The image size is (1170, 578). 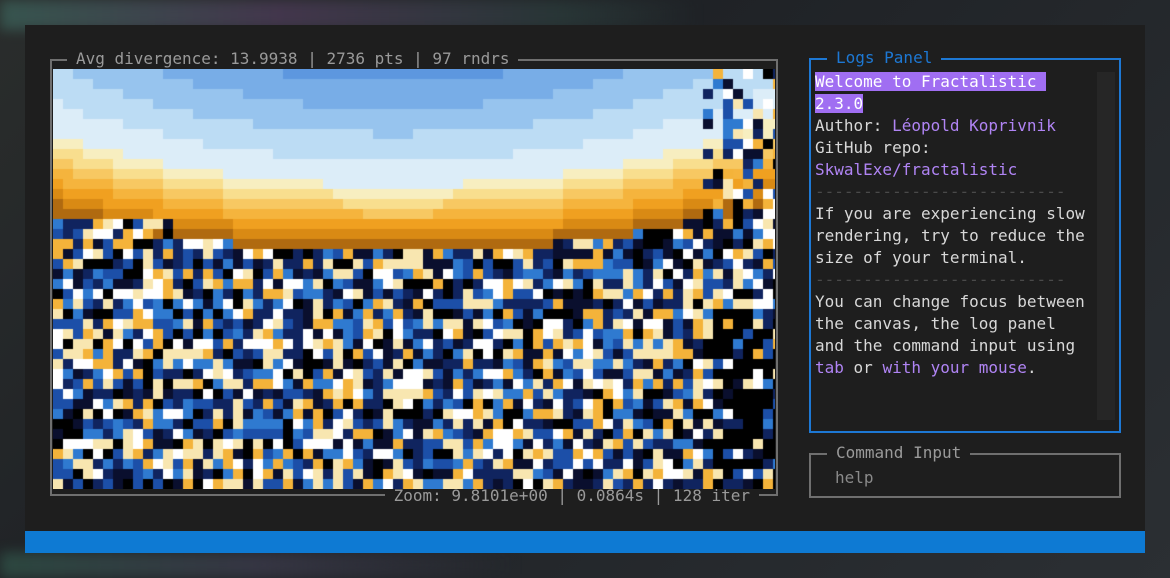 I want to click on tip2-line: and the command input using, so click(x=945, y=345).